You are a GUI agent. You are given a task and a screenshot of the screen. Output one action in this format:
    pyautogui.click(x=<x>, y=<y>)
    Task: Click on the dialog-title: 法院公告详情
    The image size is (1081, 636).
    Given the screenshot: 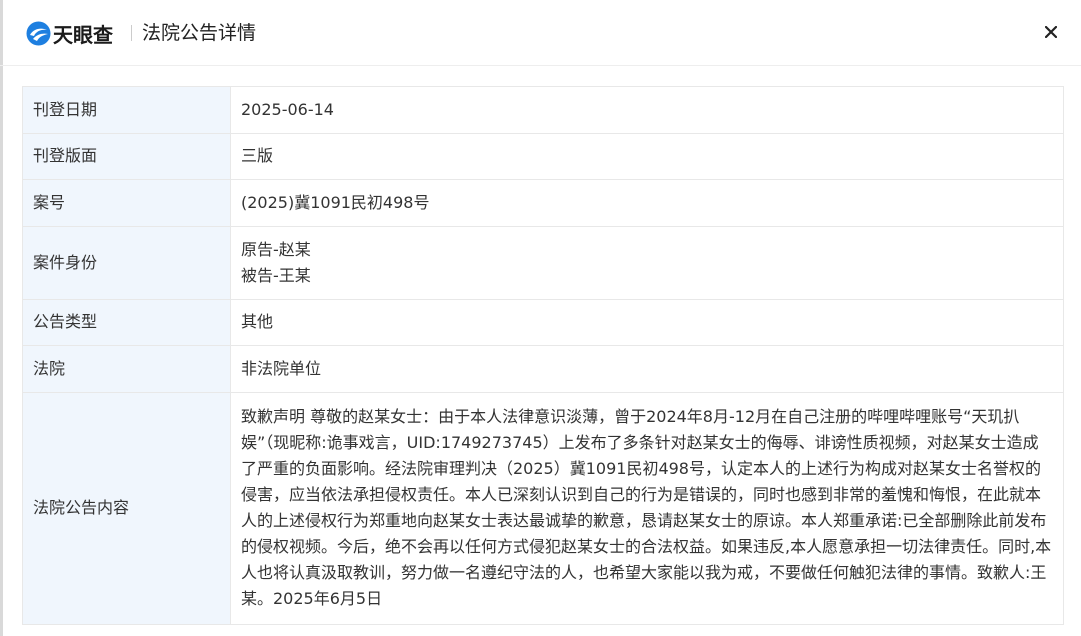 What is the action you would take?
    pyautogui.click(x=199, y=33)
    